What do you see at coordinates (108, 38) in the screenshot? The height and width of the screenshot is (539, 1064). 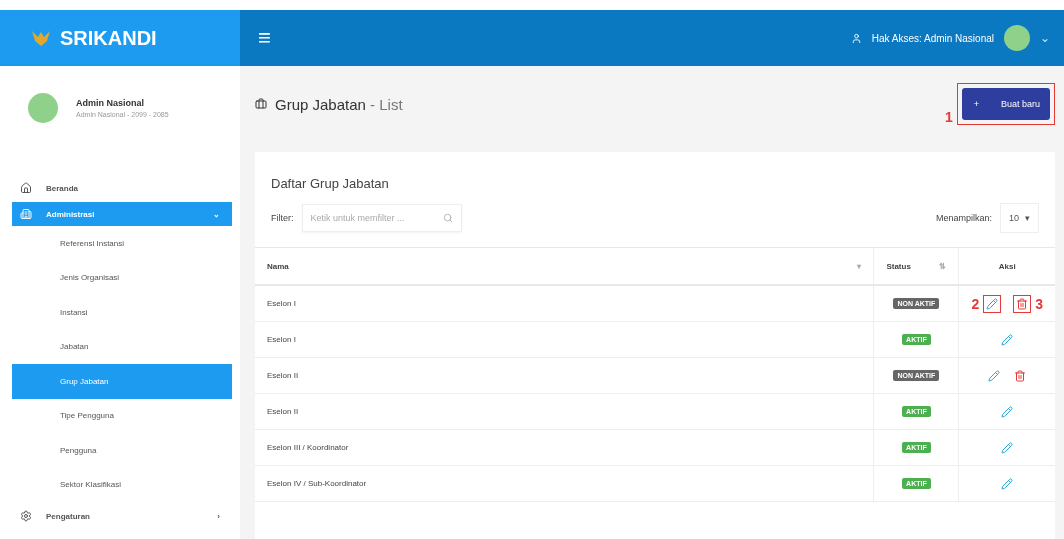 I see `brand-name: SRIKANDI` at bounding box center [108, 38].